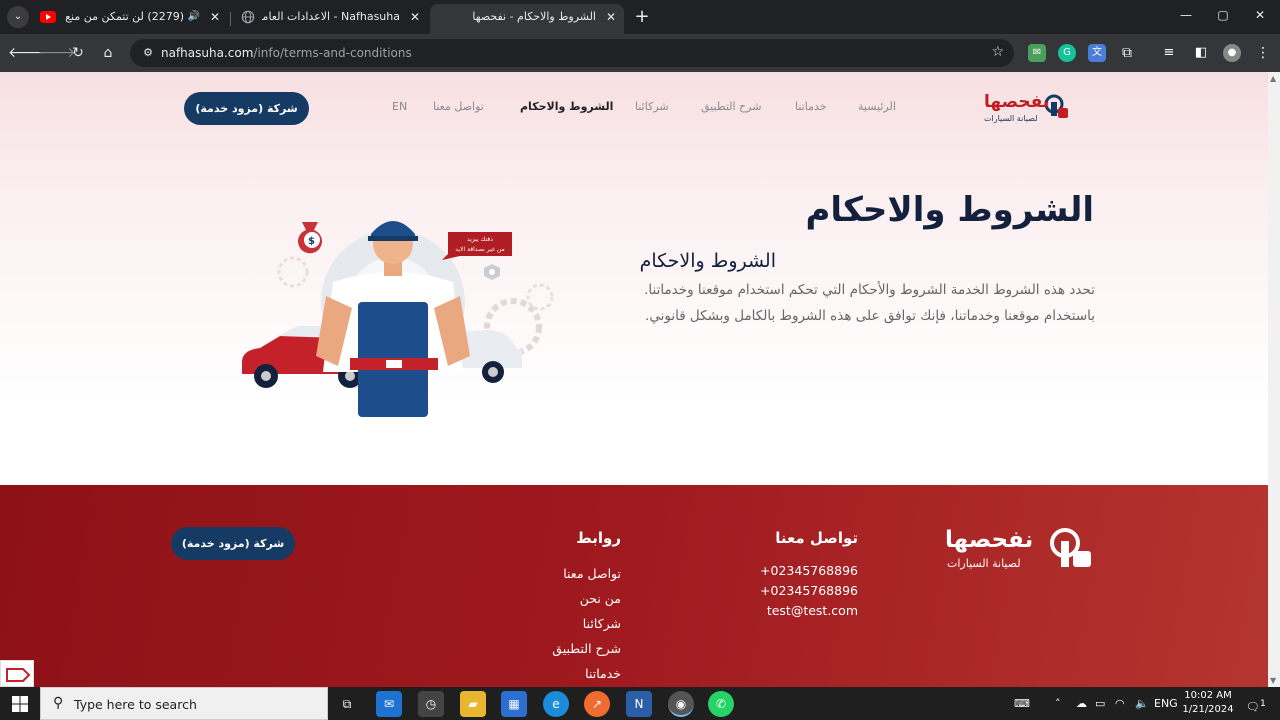 The width and height of the screenshot is (1280, 720). I want to click on contact-heading: تواصل معنا, so click(816, 538).